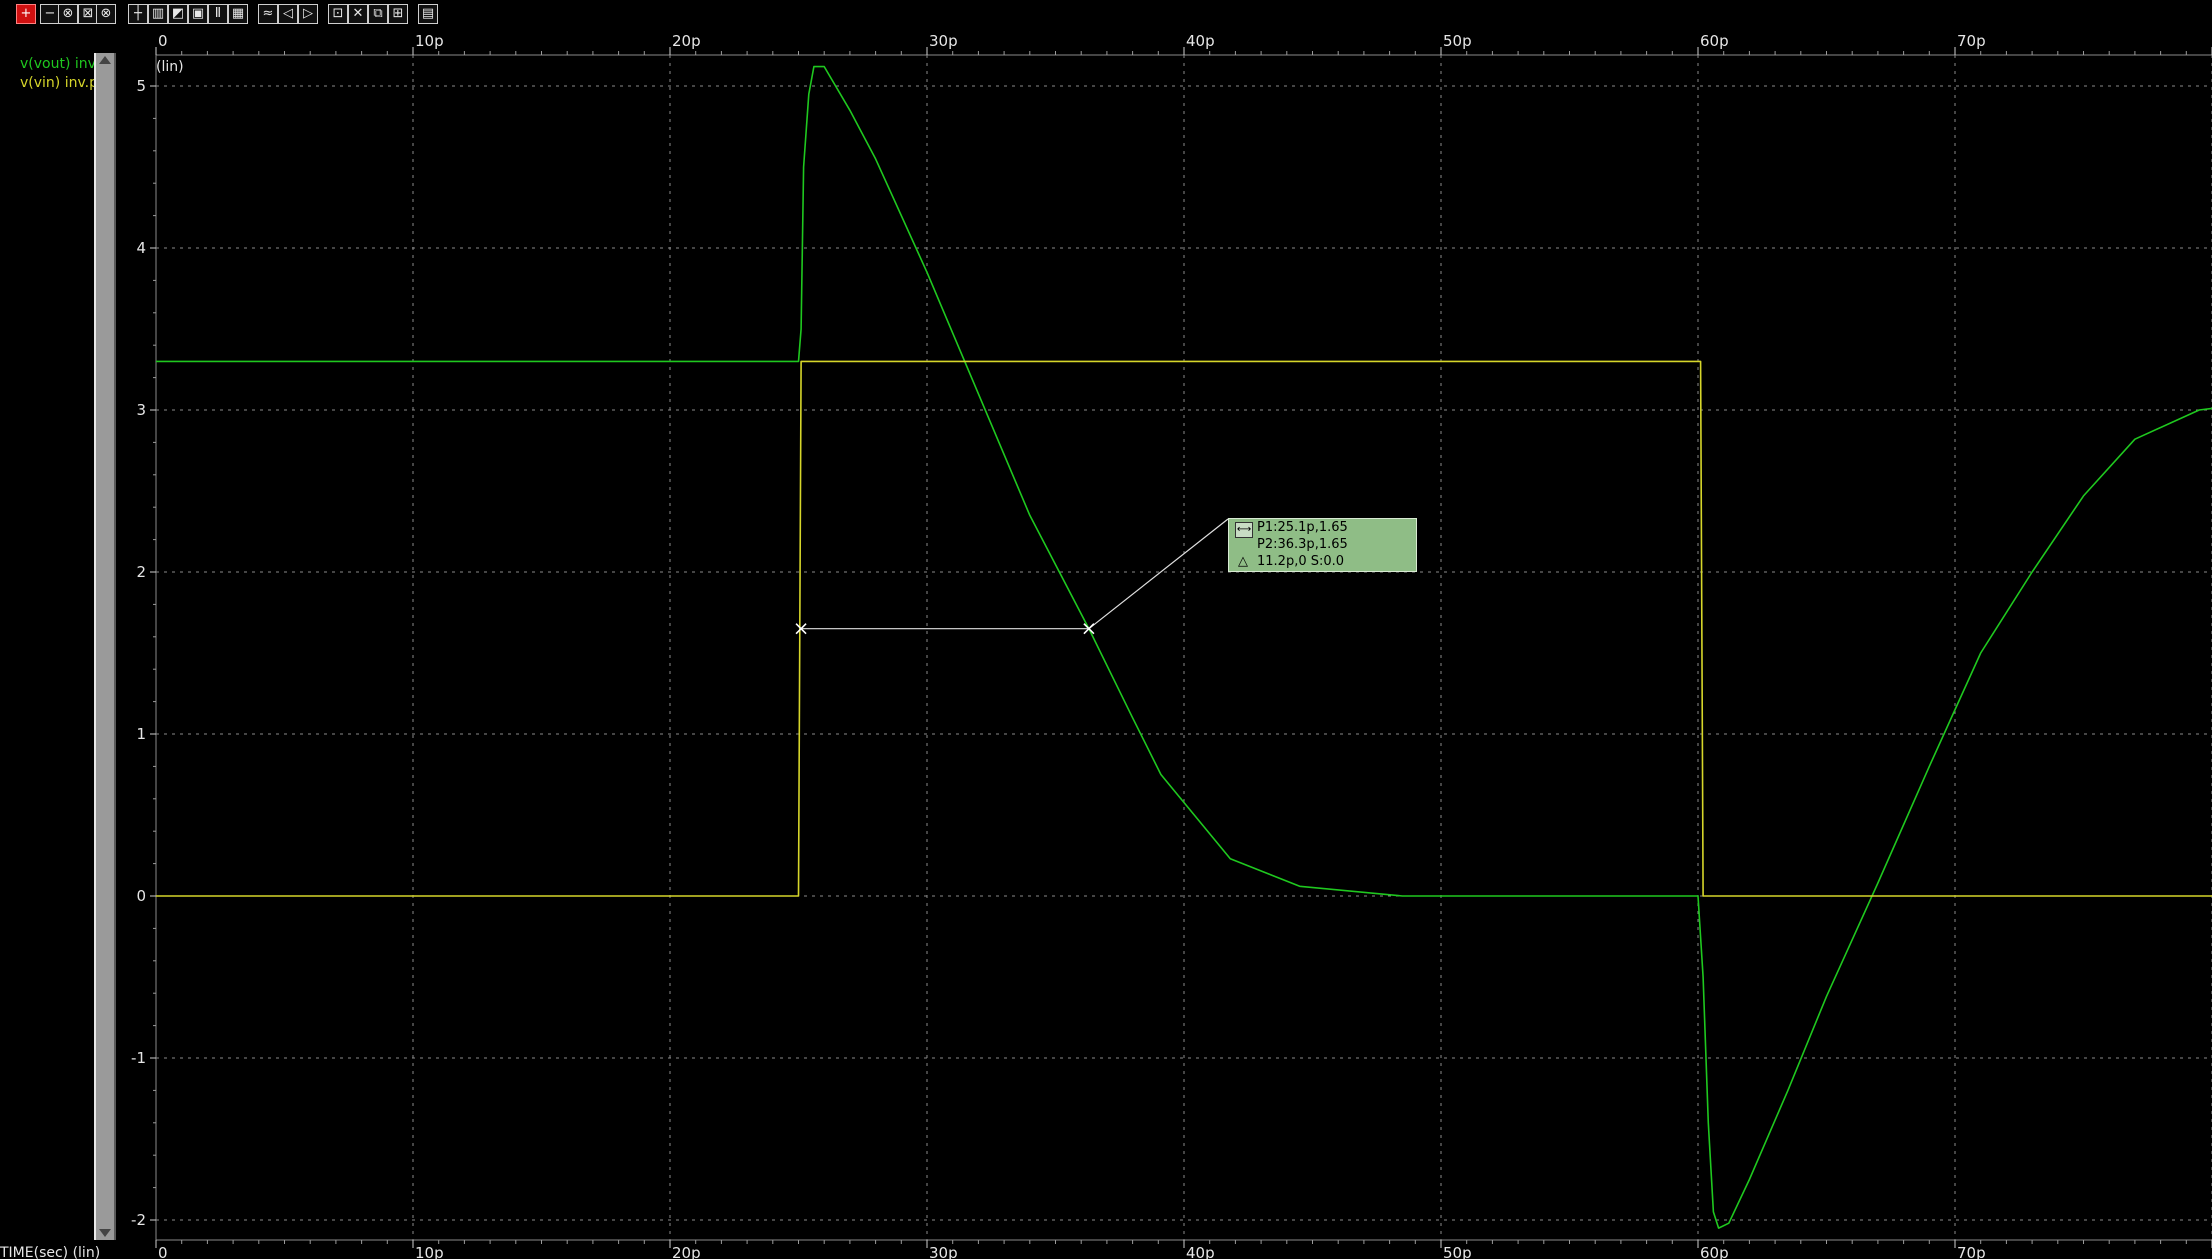 The image size is (2212, 1259). What do you see at coordinates (163, 1251) in the screenshot?
I see `x-tick-label-bottom: 0` at bounding box center [163, 1251].